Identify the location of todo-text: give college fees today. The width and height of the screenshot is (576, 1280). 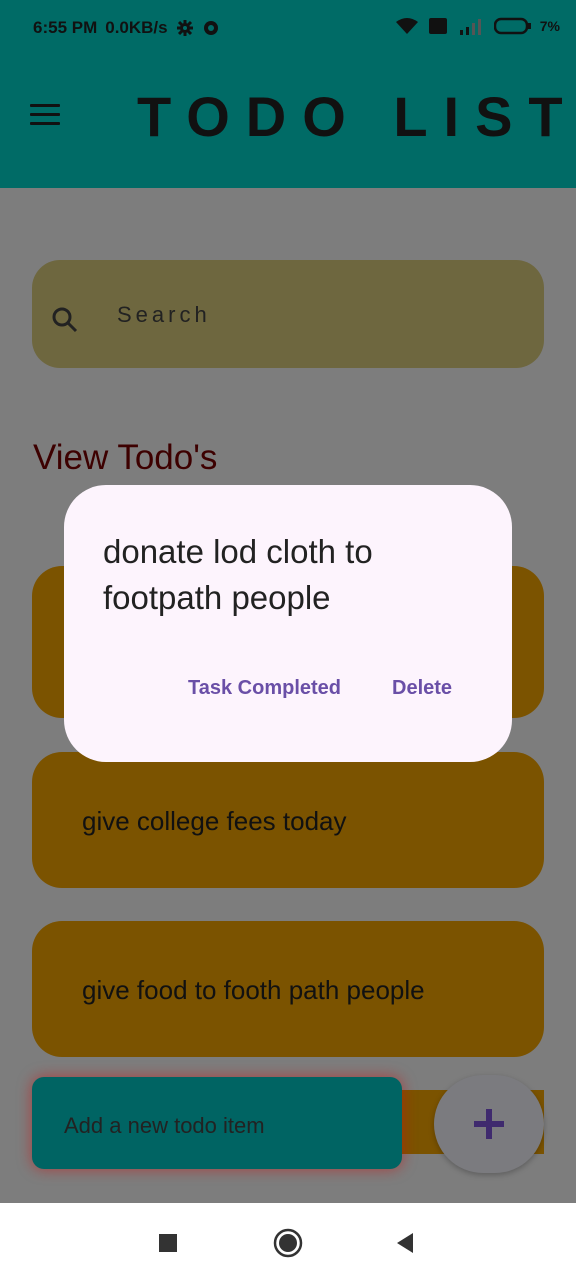
(214, 821).